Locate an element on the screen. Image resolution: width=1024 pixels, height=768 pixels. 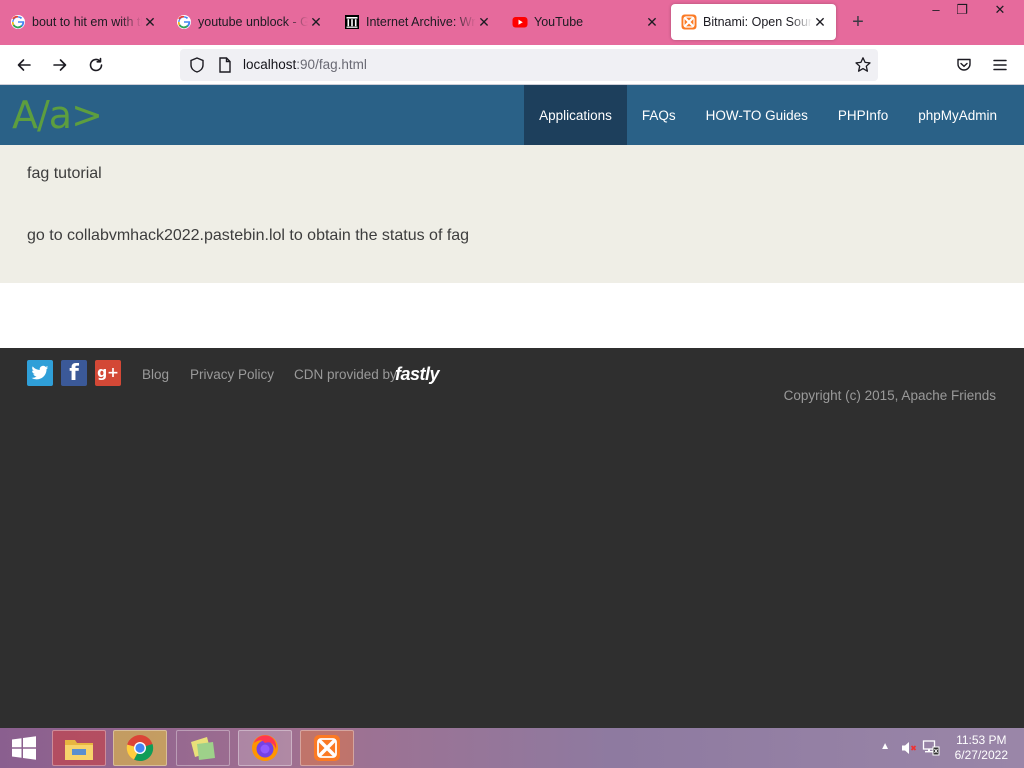
windows-taskbar: ▲ 11:53 PM 6/27/2022 is located at coordinates (512, 748).